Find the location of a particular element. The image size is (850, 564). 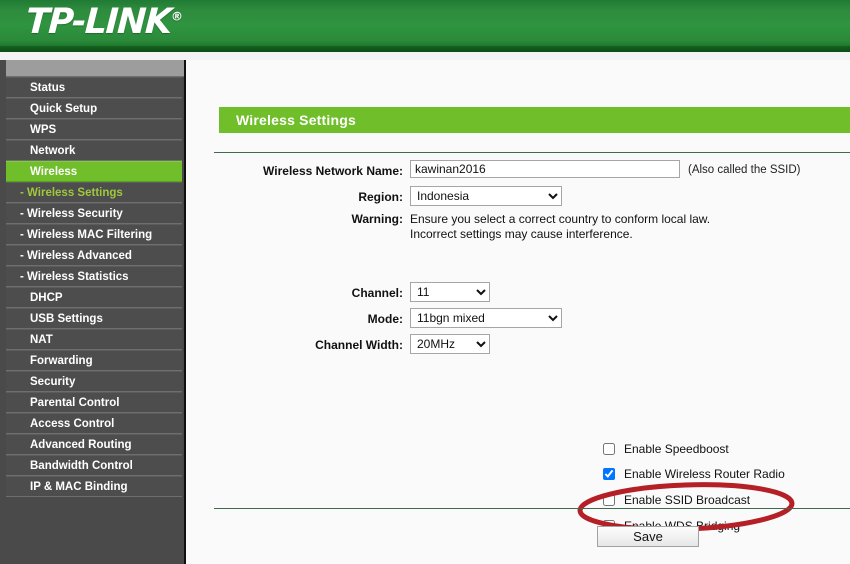

registered-mark-icon: ® is located at coordinates (177, 16).